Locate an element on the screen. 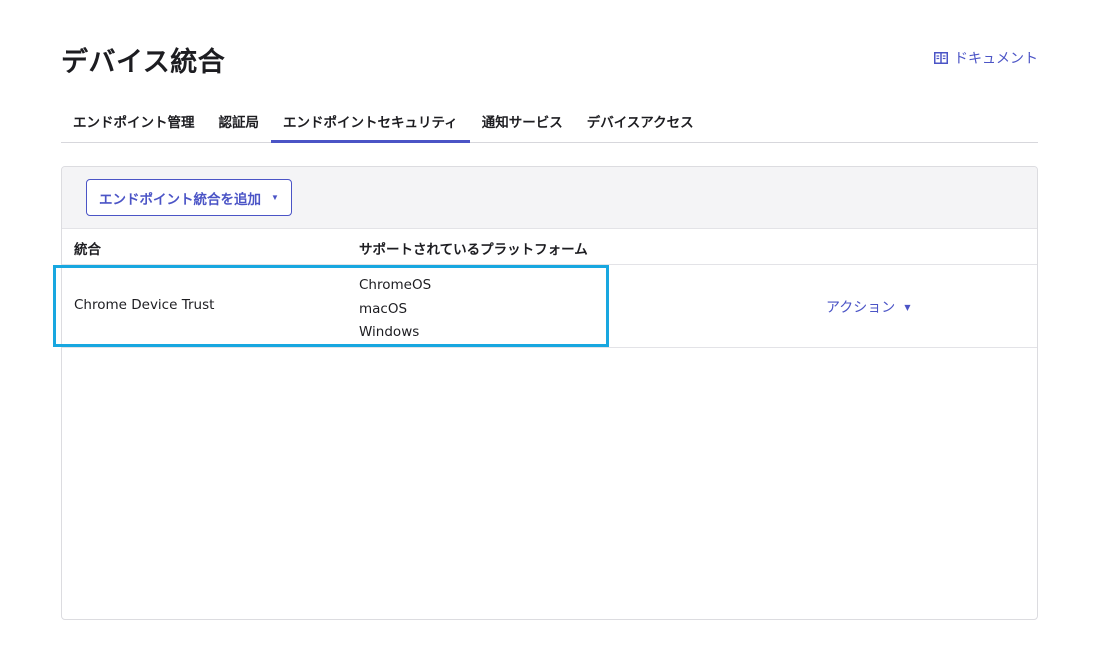 This screenshot has height=661, width=1100. tab-endpoint-management: エンドポイント管理 is located at coordinates (134, 124).